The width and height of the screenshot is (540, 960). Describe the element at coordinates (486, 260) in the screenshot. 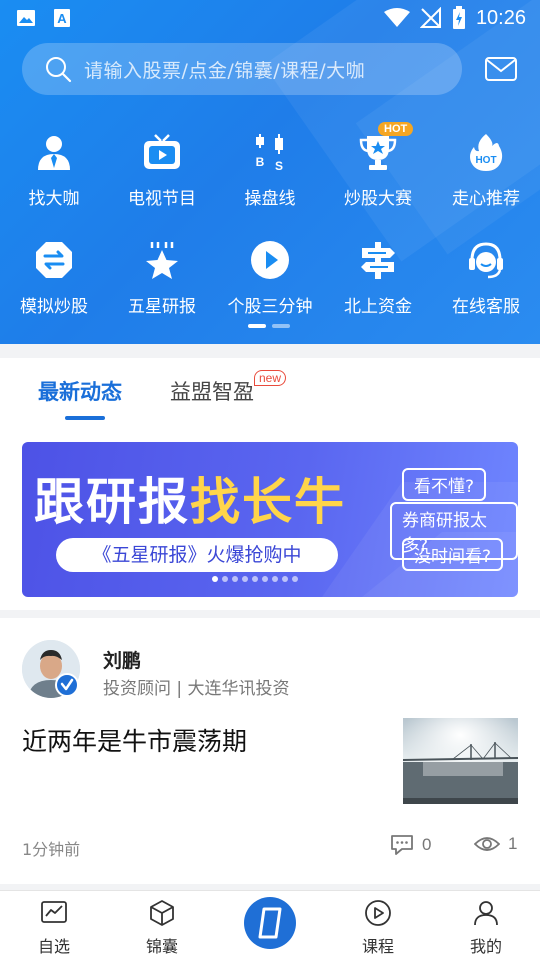

I see `headset-icon` at that location.